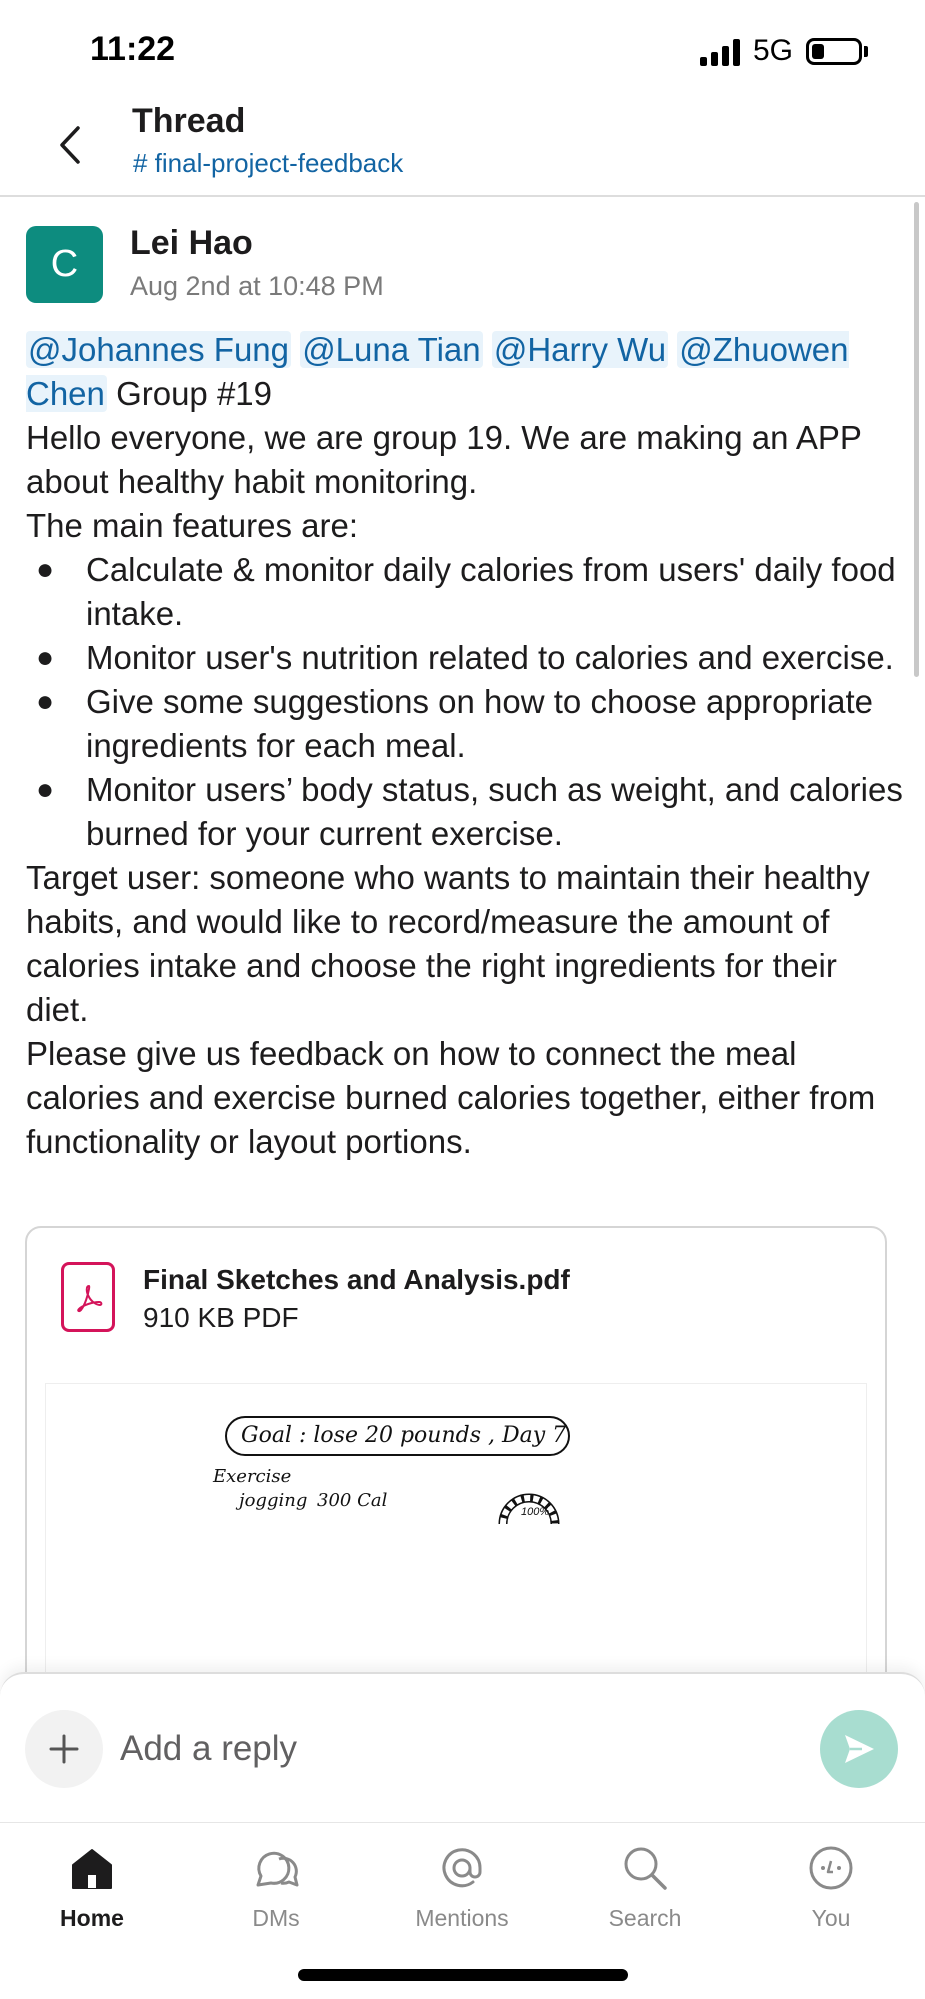 The image size is (925, 1999). I want to click on mention-johannes-fung: @Johannes Fung, so click(159, 349).